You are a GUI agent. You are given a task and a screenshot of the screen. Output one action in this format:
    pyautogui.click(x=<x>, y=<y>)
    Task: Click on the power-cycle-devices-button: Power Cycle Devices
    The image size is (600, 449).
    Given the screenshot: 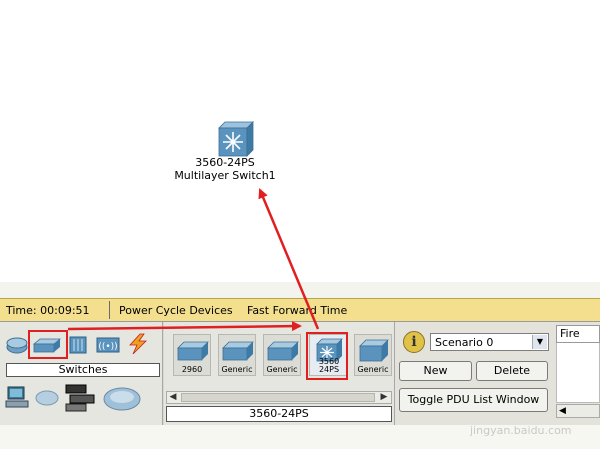 What is the action you would take?
    pyautogui.click(x=176, y=310)
    